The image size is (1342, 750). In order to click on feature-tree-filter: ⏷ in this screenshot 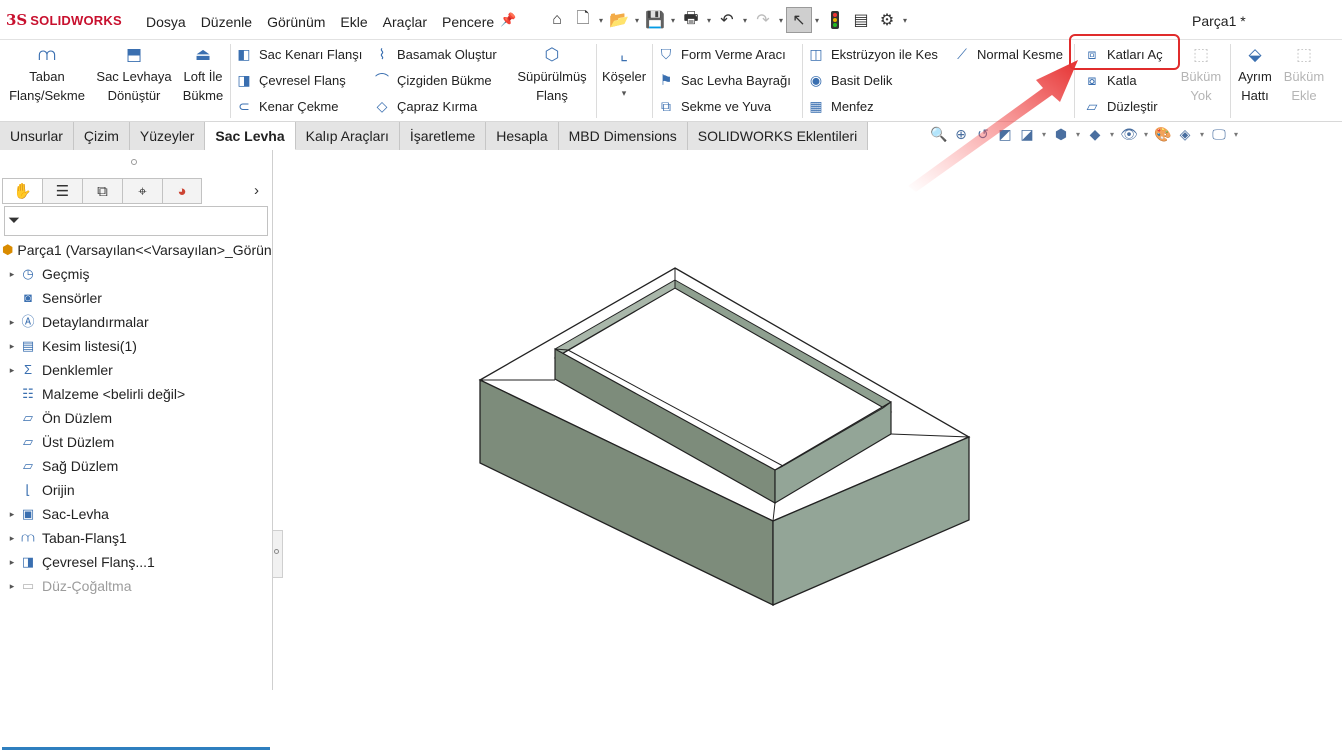, I will do `click(136, 221)`.